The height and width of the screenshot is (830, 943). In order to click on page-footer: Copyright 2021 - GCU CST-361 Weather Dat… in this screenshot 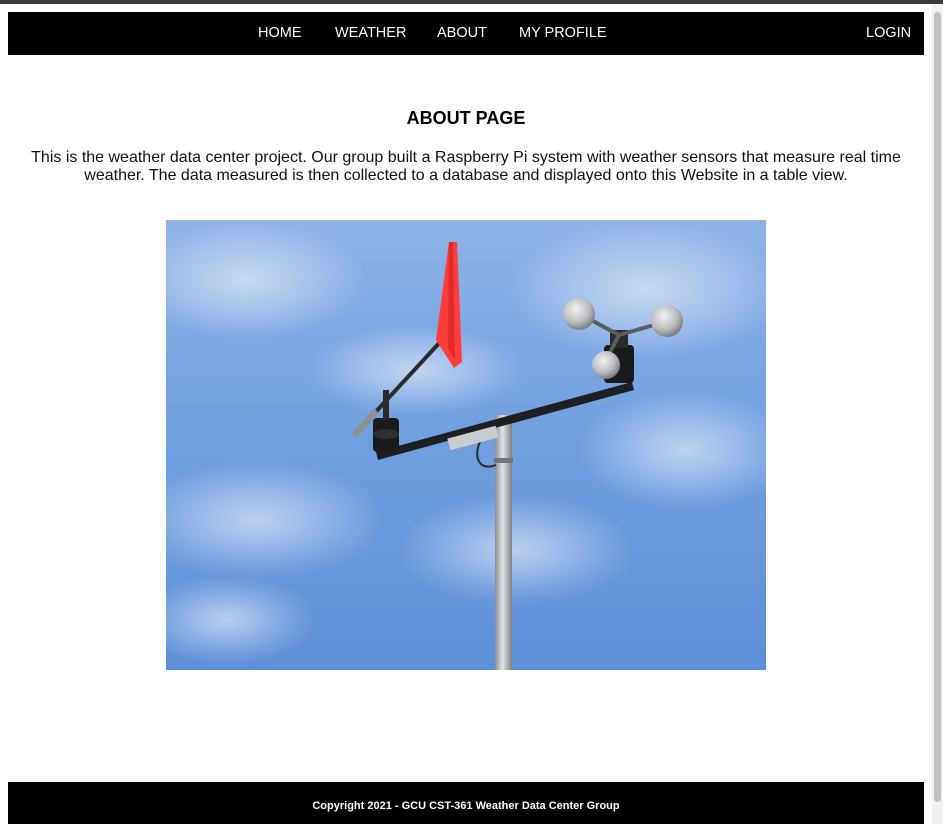, I will do `click(466, 803)`.